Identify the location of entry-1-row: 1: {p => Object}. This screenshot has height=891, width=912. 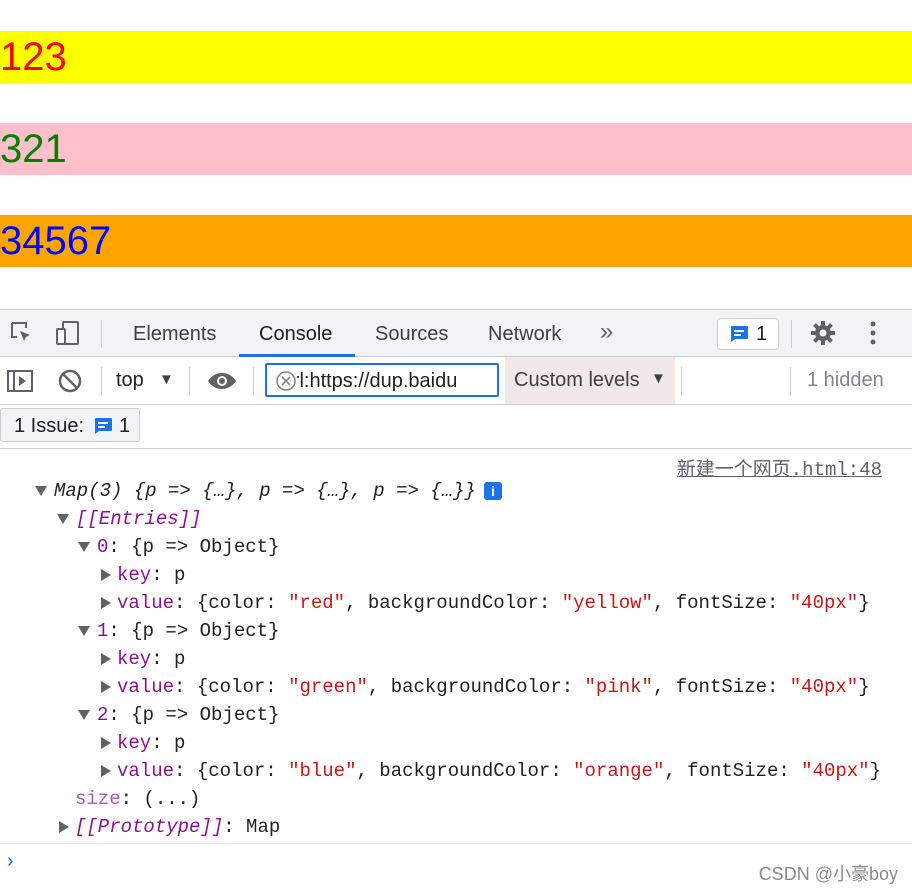
(178, 631).